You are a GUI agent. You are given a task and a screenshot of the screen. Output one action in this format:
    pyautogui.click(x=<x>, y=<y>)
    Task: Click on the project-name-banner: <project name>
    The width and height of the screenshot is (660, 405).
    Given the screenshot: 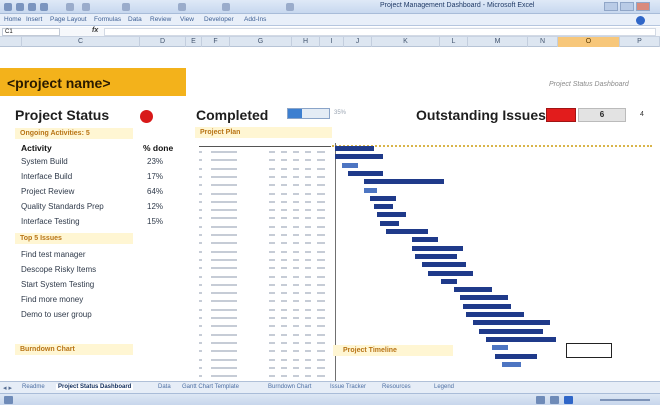 What is the action you would take?
    pyautogui.click(x=93, y=82)
    